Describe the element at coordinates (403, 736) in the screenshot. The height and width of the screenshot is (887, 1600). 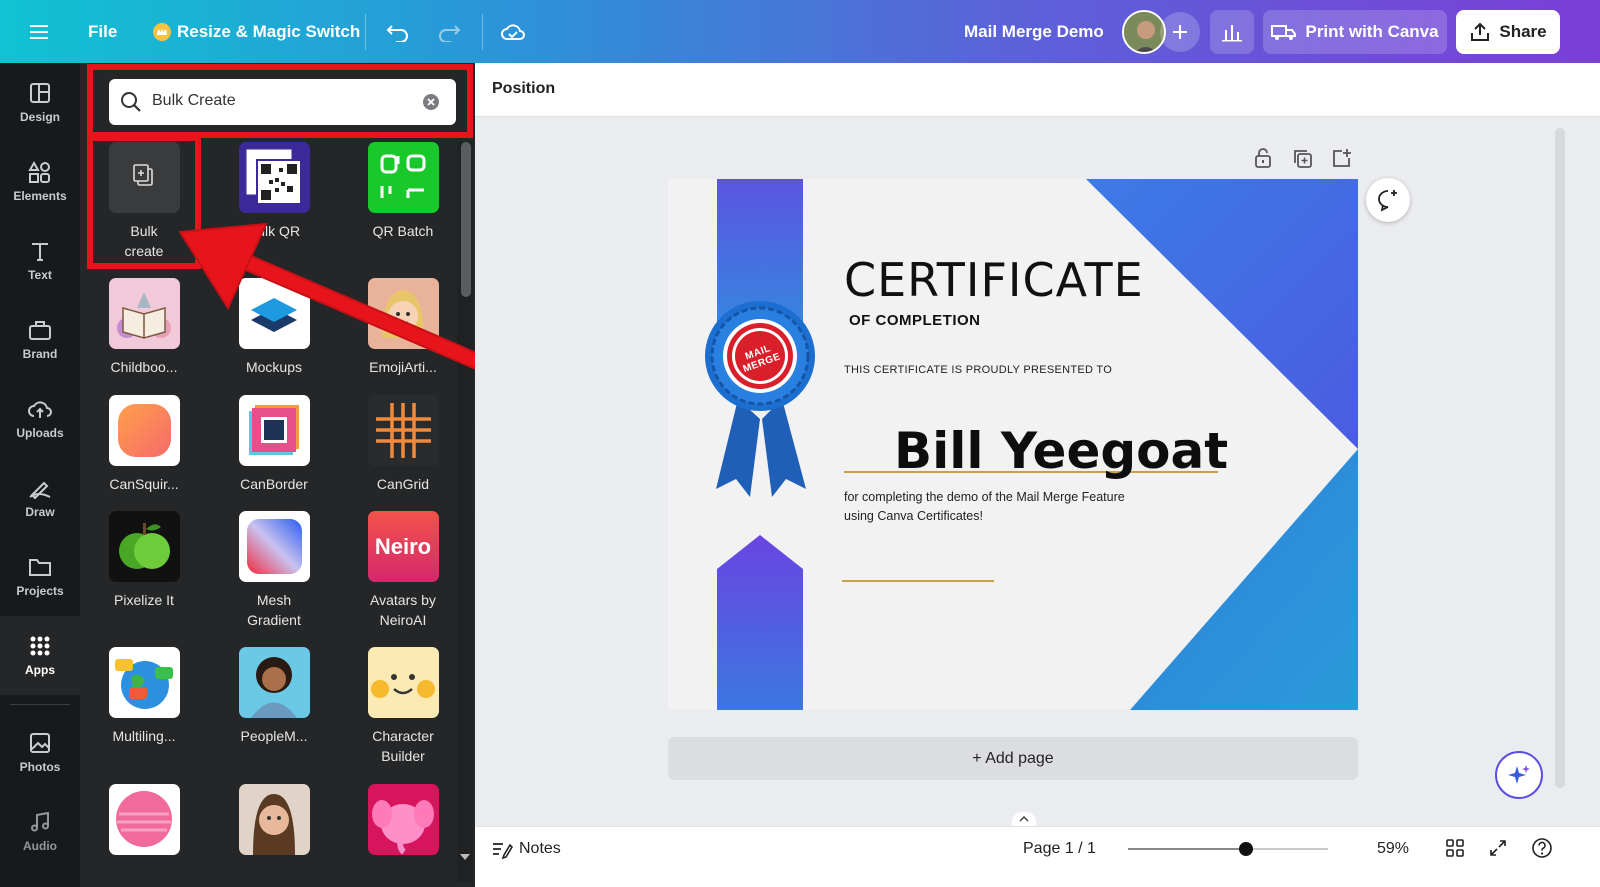
I see `app-label: Character` at that location.